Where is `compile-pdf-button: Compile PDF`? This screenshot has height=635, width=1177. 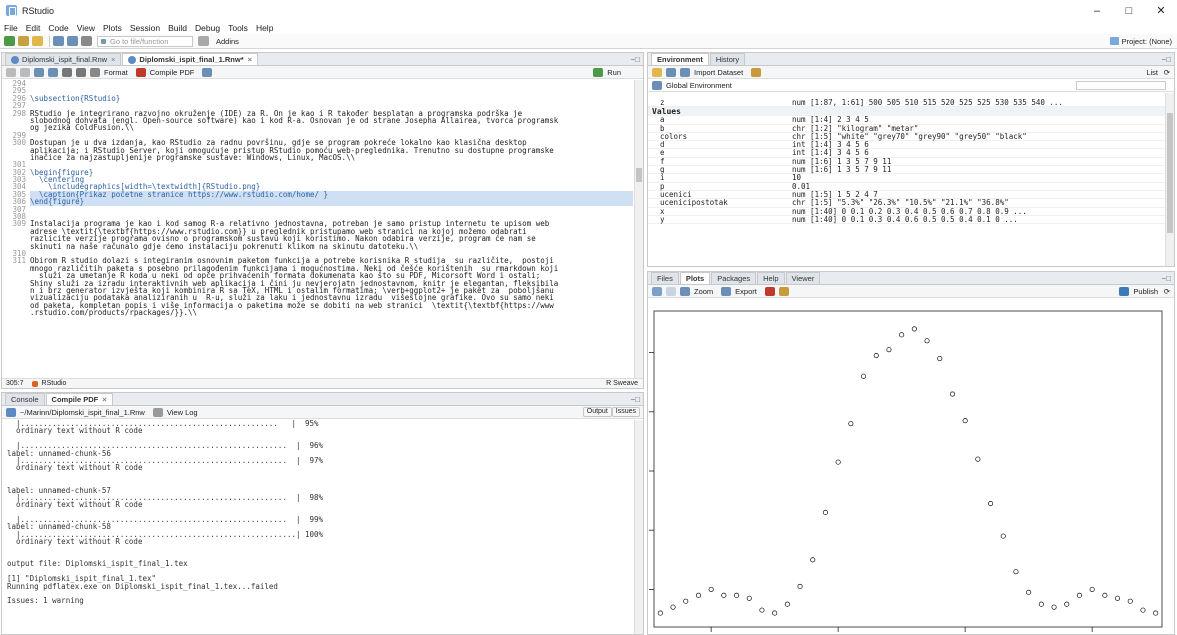
compile-pdf-button: Compile PDF is located at coordinates (164, 72).